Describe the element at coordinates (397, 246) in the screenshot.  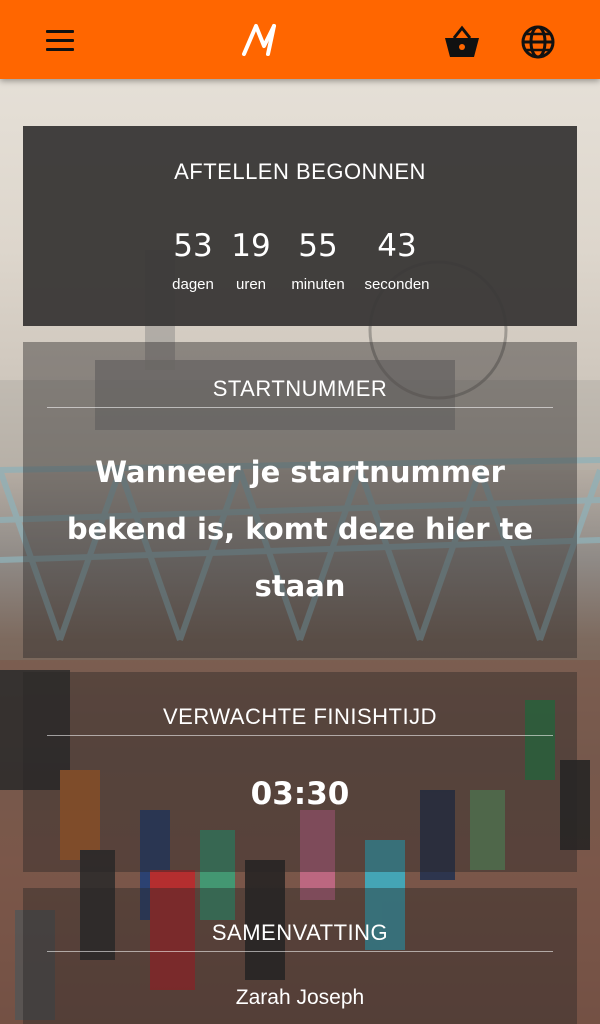
I see `countdown-seconds-value: 43` at that location.